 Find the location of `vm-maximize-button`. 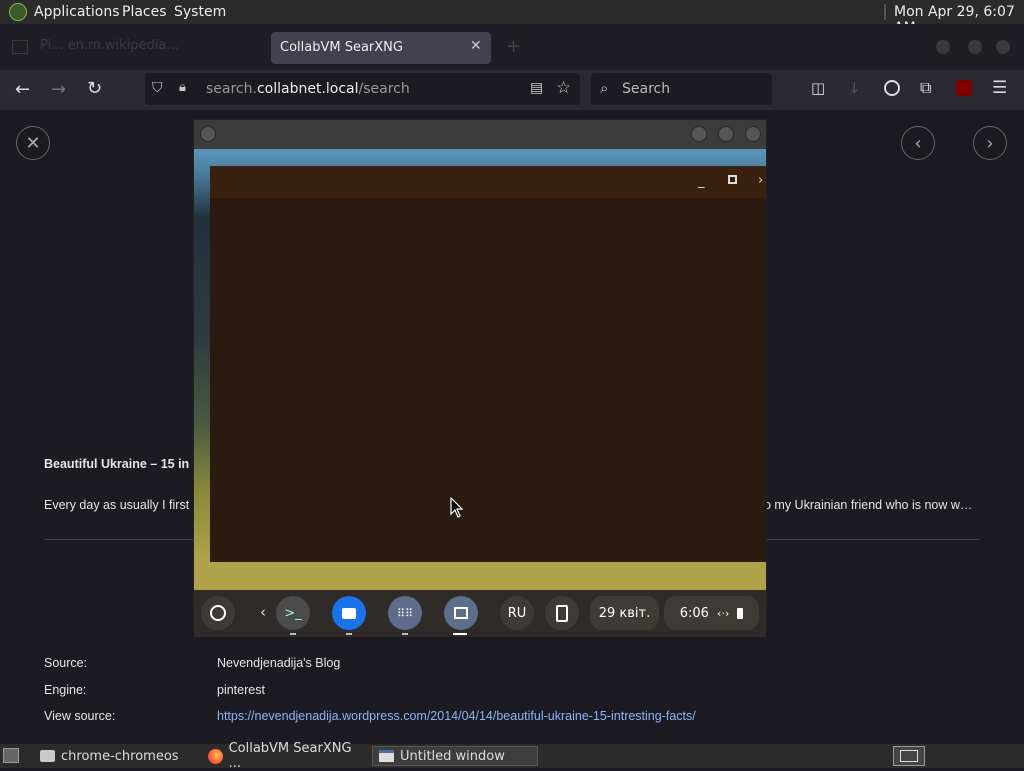

vm-maximize-button is located at coordinates (726, 134).